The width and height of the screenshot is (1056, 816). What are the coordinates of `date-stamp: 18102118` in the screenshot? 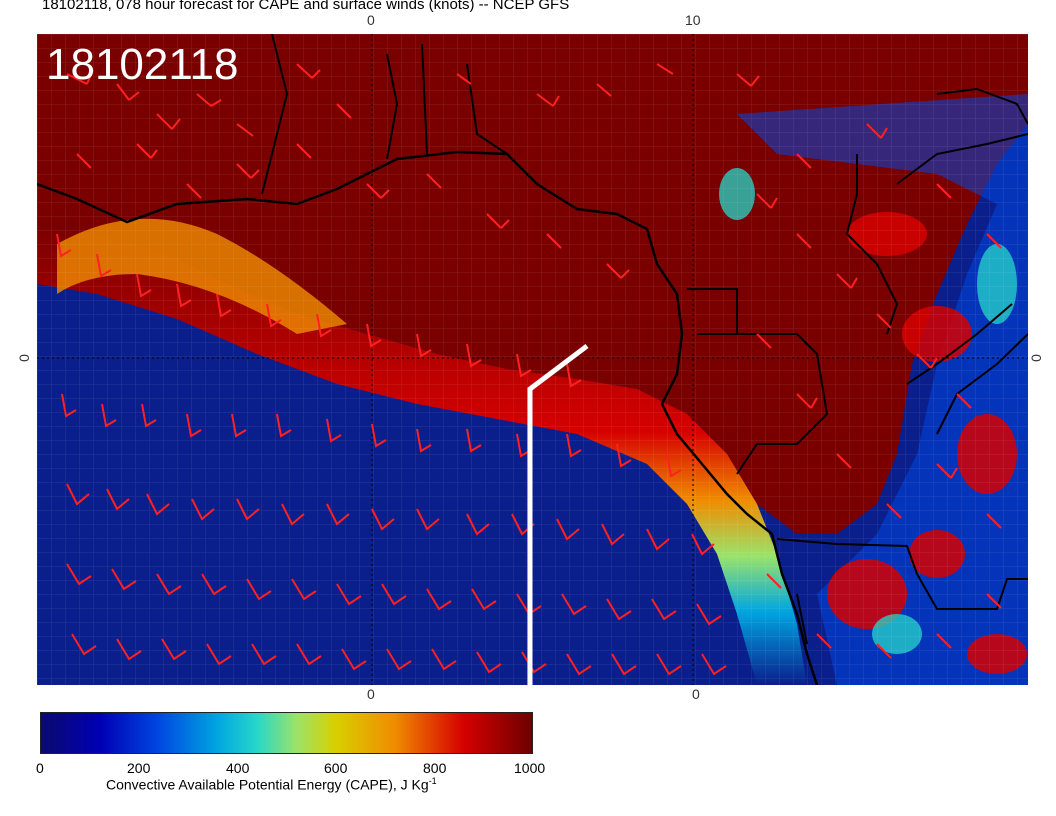 It's located at (142, 64).